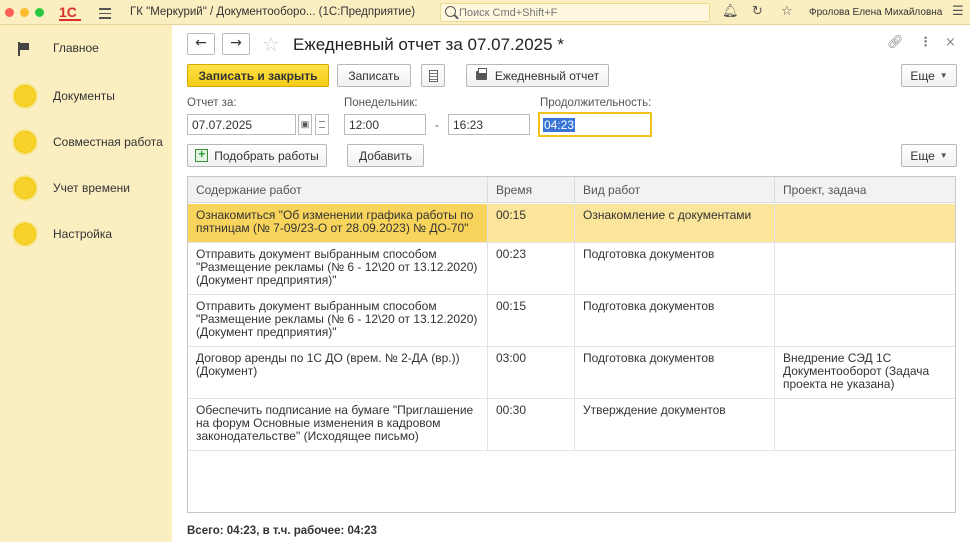  I want to click on more-vertical-icon: ⋮, so click(925, 42).